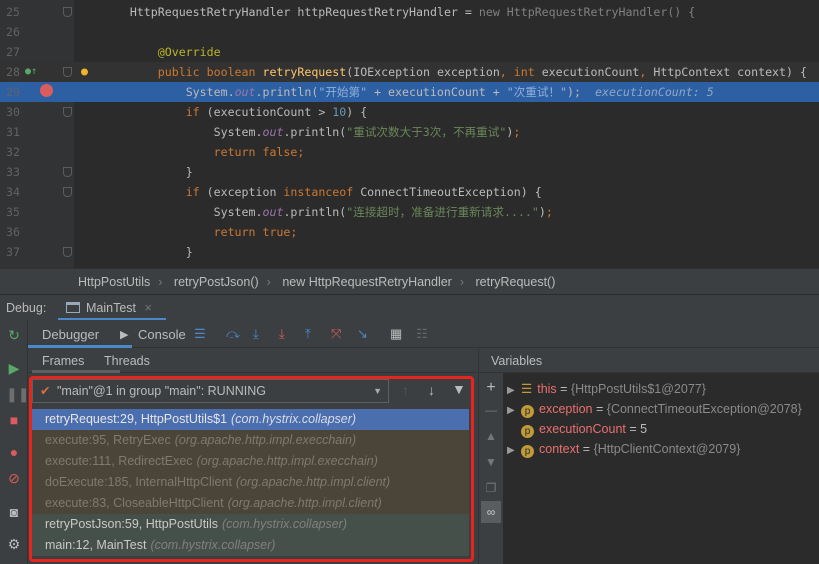  What do you see at coordinates (431, 390) in the screenshot?
I see `next-frame-icon: ↓` at bounding box center [431, 390].